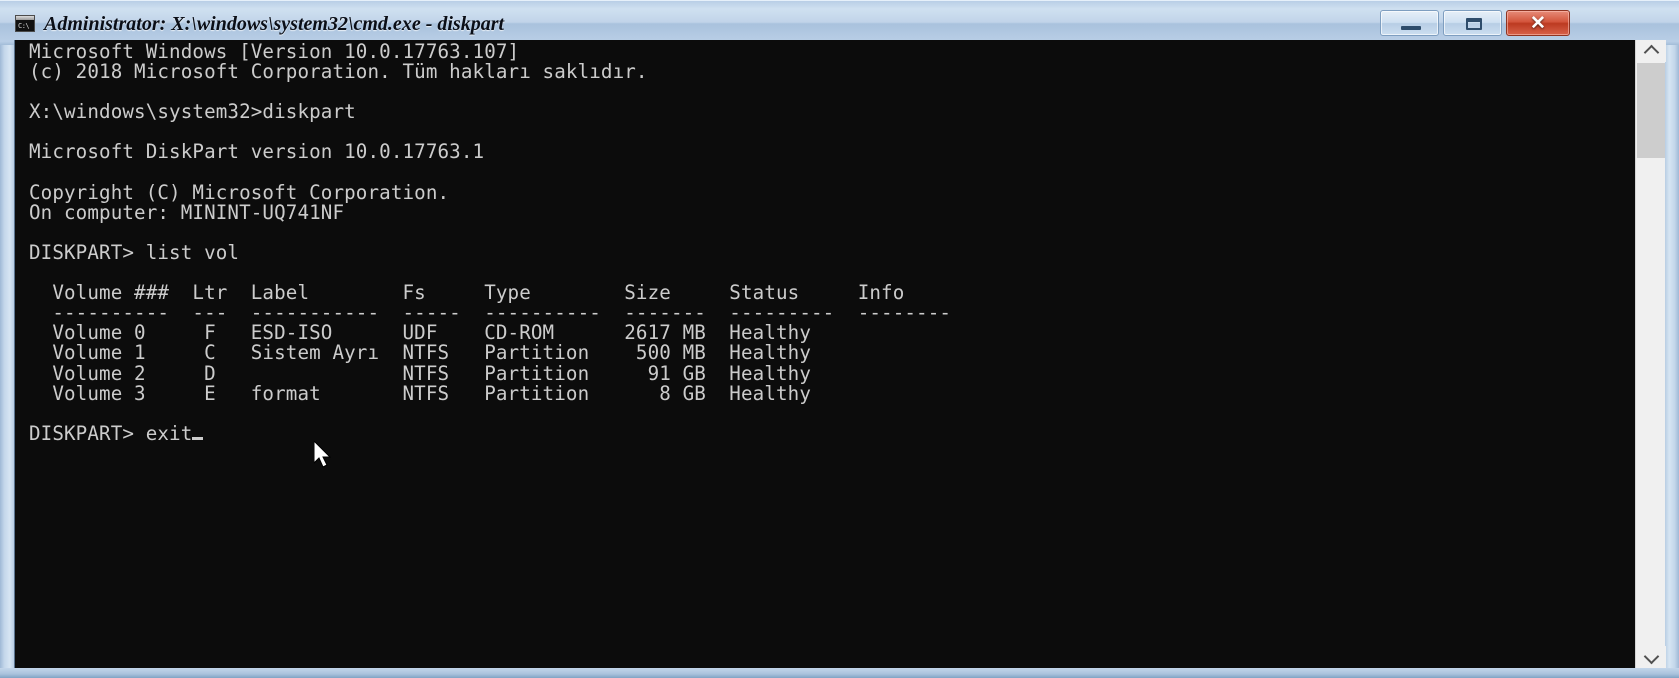 This screenshot has width=1679, height=678. What do you see at coordinates (192, 112) in the screenshot?
I see `console-line: X:\windows\system32>diskpart` at bounding box center [192, 112].